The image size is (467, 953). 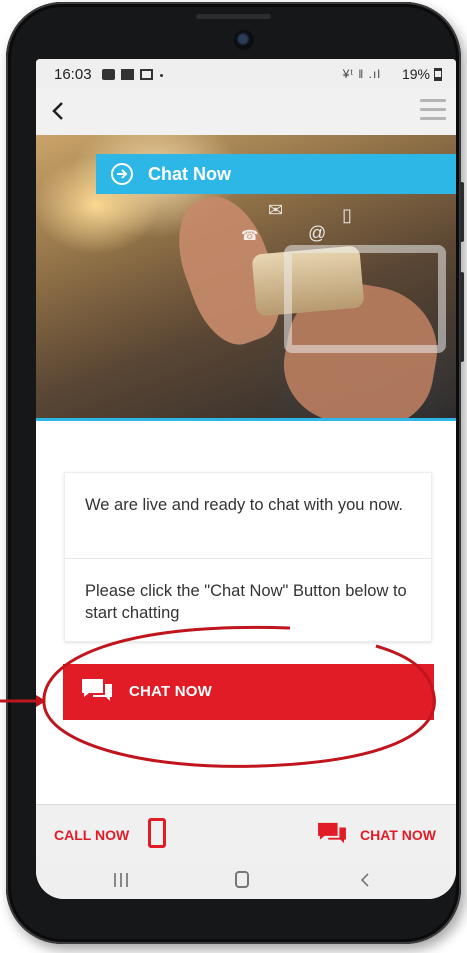 I want to click on app-header, so click(x=246, y=112).